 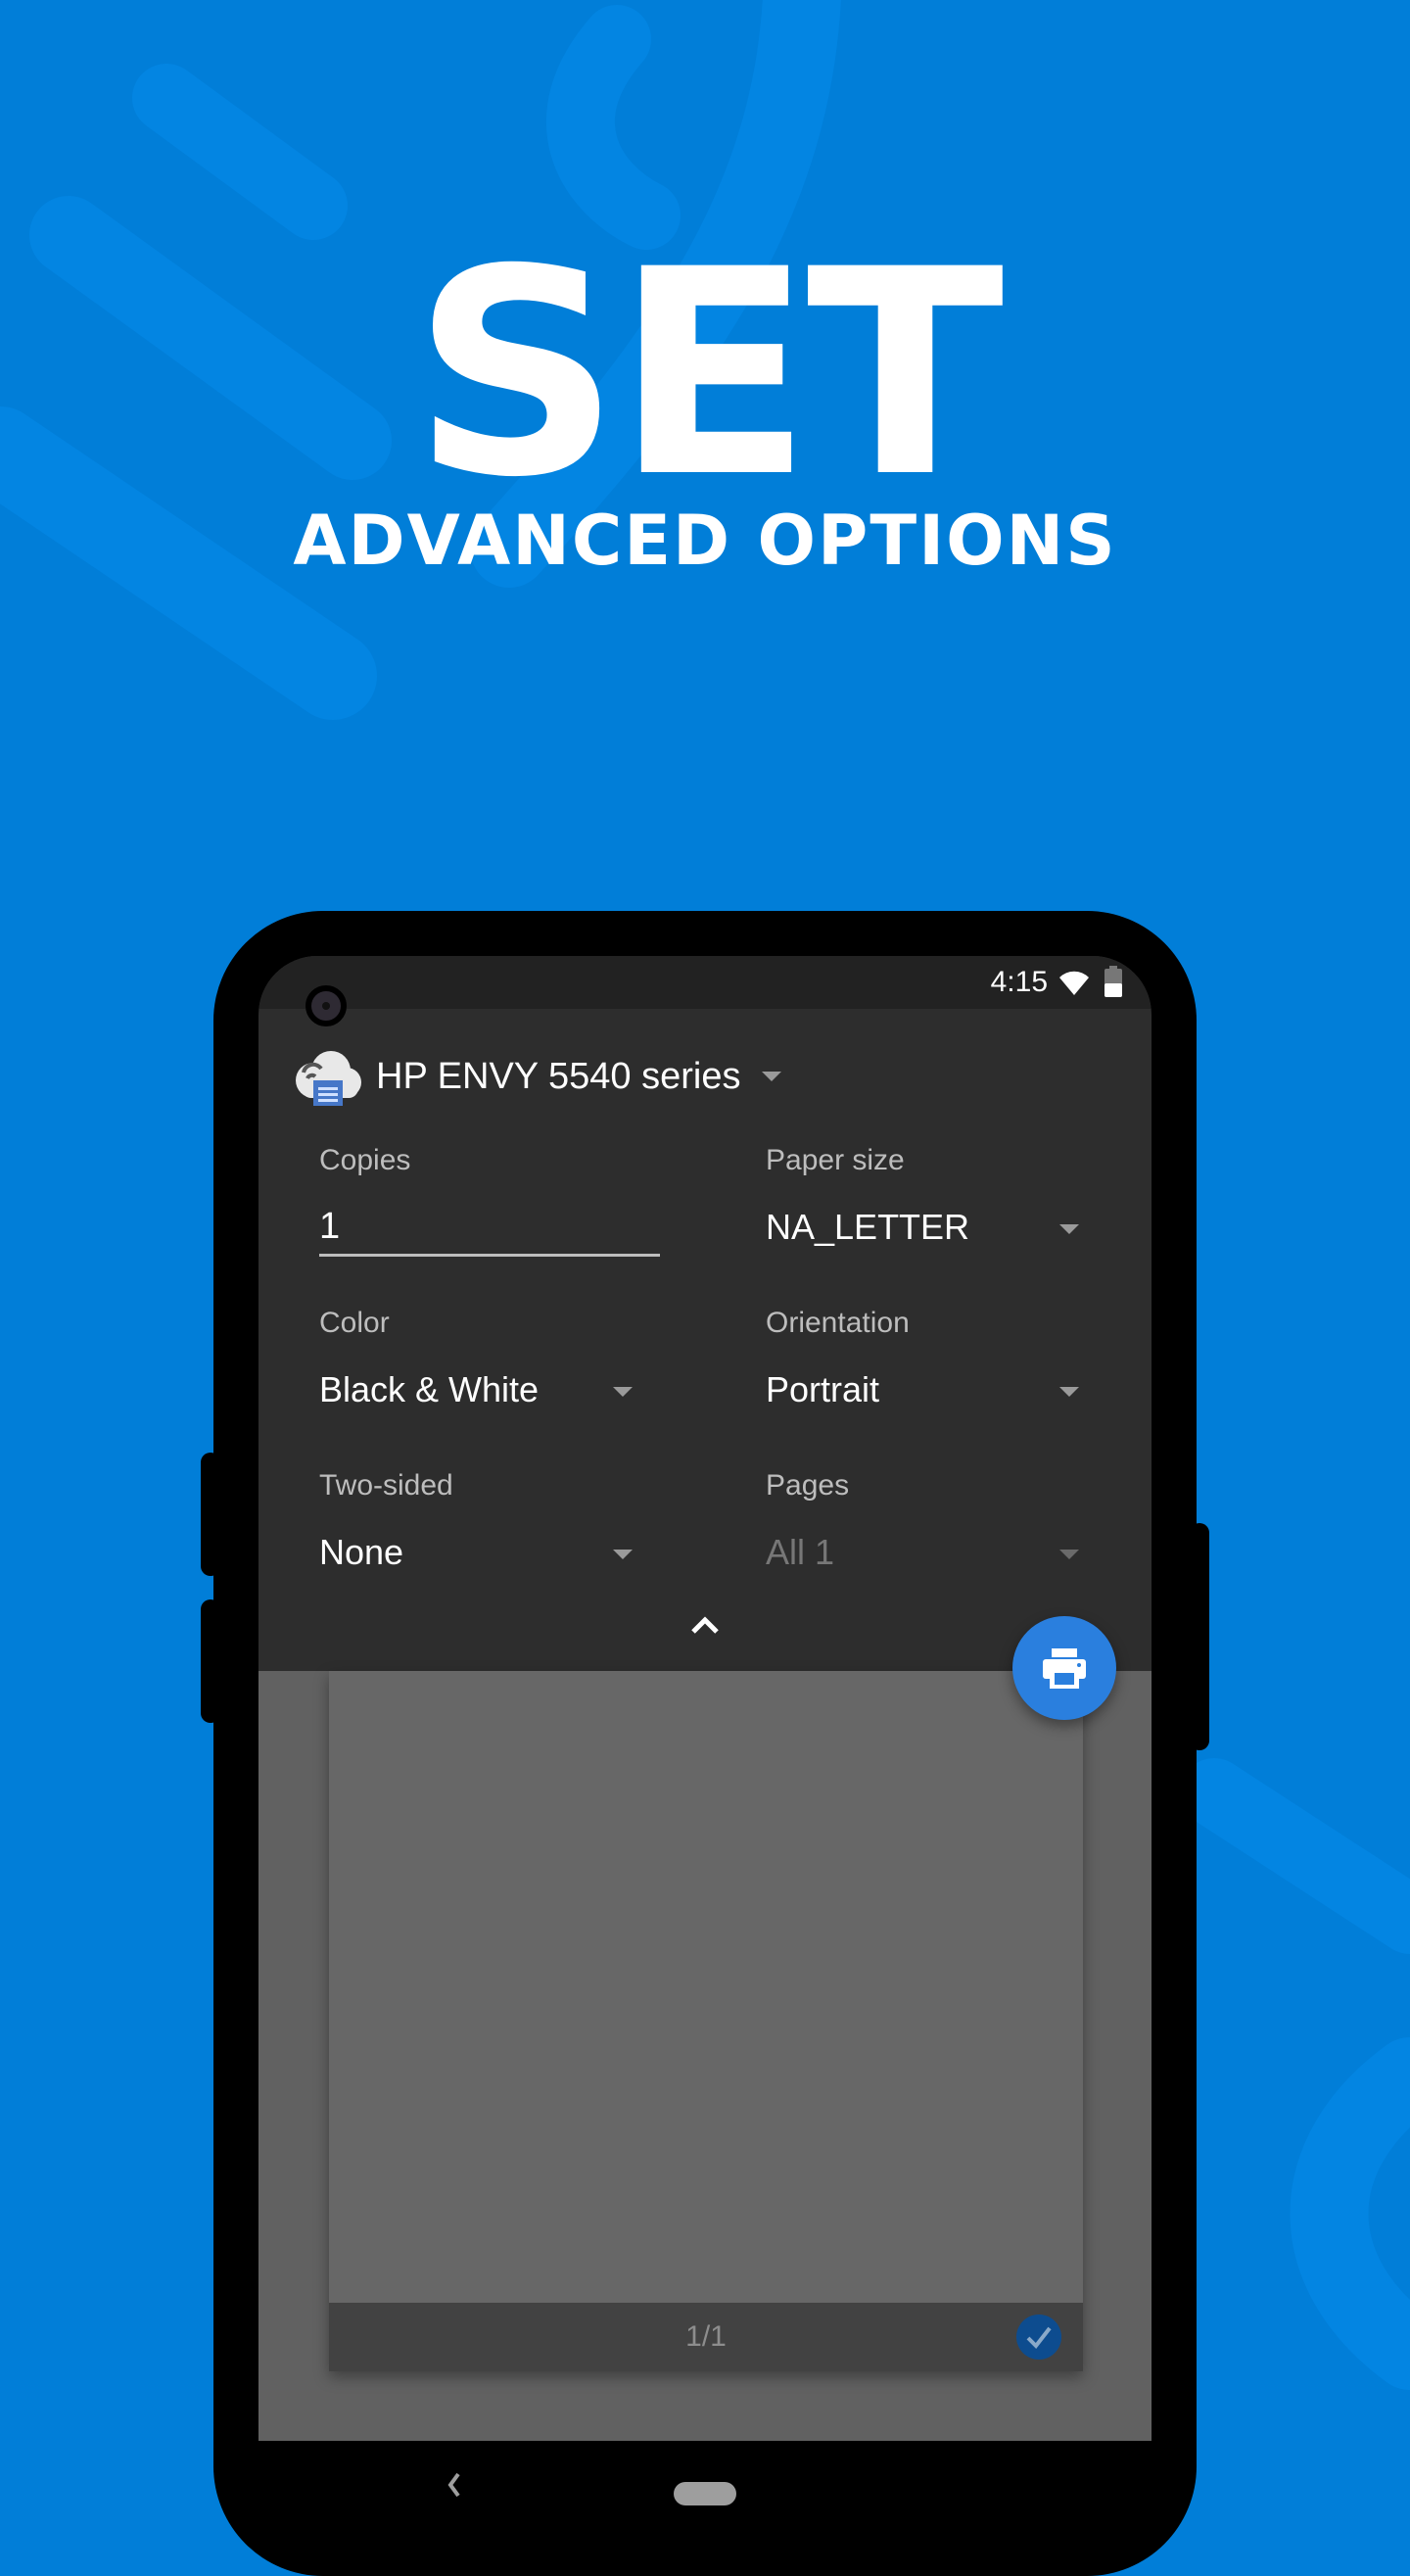 What do you see at coordinates (386, 1485) in the screenshot?
I see `two-sided-label: Two-sided` at bounding box center [386, 1485].